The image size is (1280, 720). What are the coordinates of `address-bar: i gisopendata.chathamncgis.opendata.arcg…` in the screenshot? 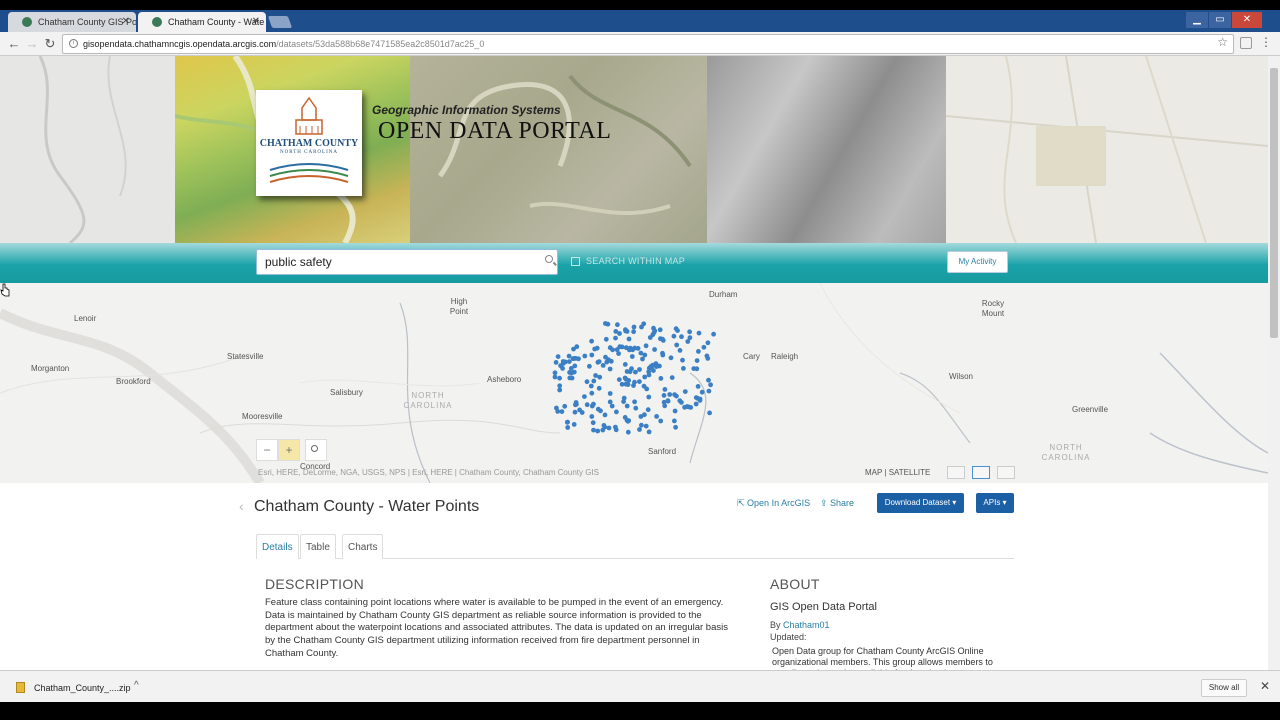 It's located at (648, 44).